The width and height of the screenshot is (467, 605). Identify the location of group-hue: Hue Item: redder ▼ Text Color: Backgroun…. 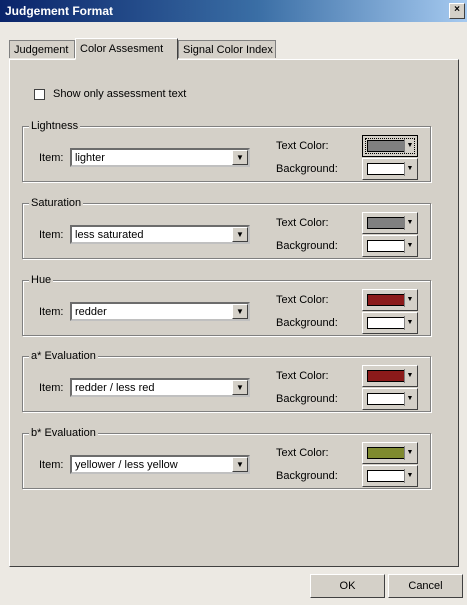
(226, 305).